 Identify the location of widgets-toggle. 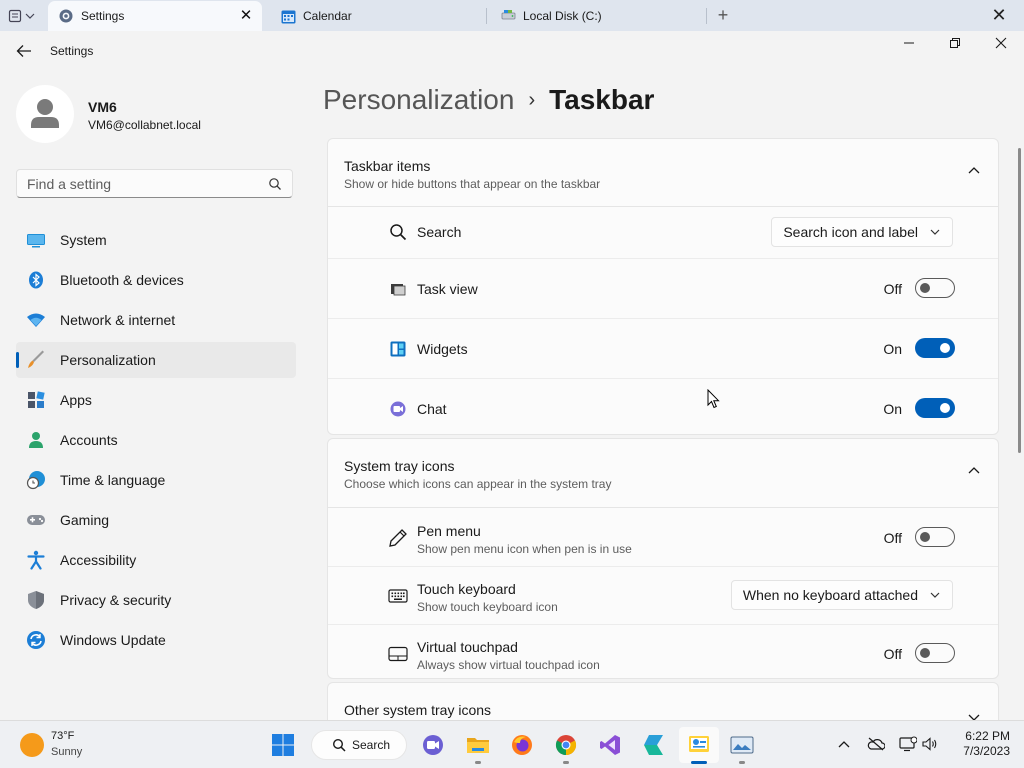
(935, 348).